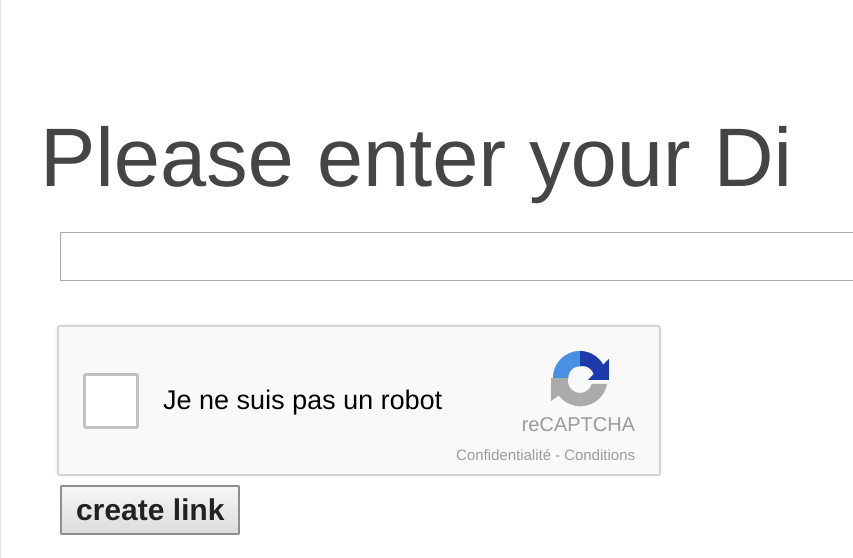 This screenshot has height=558, width=853. Describe the element at coordinates (578, 425) in the screenshot. I see `recaptcha-brand: reCAPTCHA` at that location.